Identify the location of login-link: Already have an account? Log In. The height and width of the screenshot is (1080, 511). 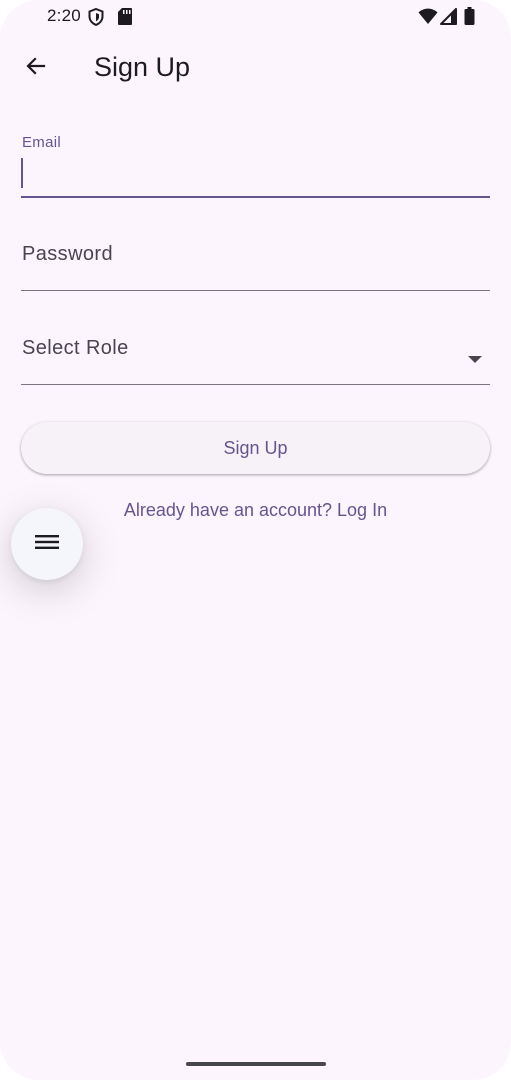
(255, 510).